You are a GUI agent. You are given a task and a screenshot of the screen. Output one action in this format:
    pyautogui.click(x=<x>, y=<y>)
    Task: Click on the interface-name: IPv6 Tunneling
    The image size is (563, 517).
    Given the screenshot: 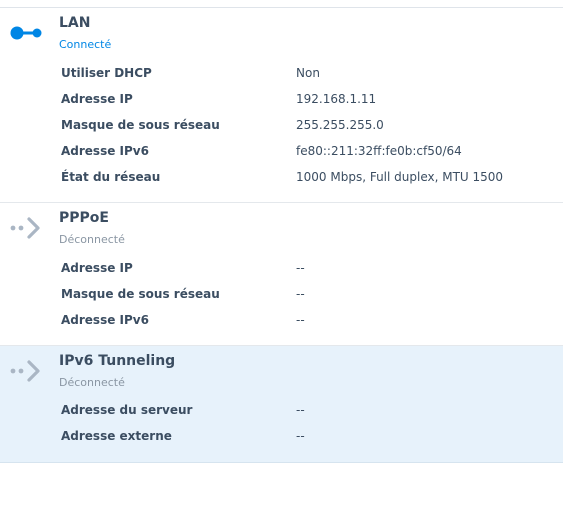 What is the action you would take?
    pyautogui.click(x=117, y=361)
    